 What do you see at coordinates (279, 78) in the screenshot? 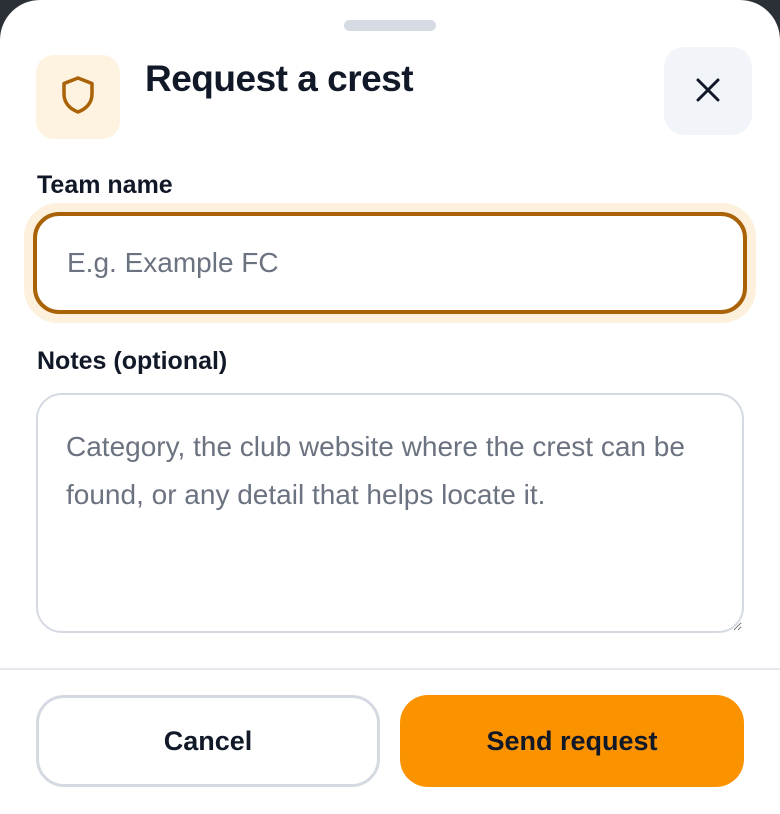
I see `dialog-title: Request a crest` at bounding box center [279, 78].